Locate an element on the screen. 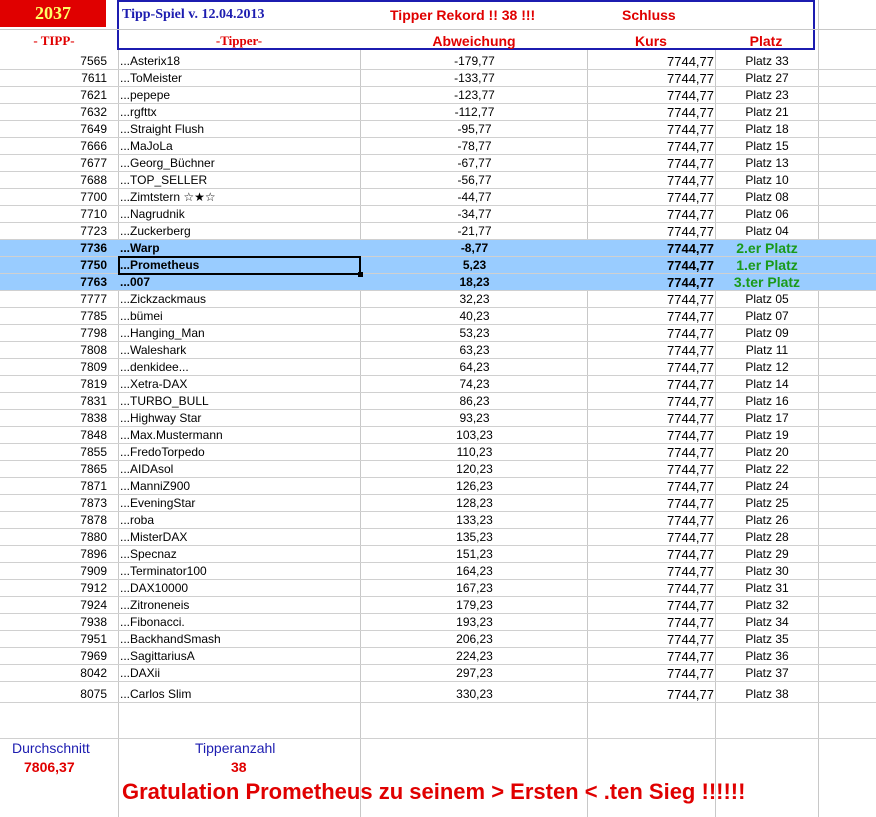 This screenshot has width=876, height=817. table-row: 7723 ...Zuckerberg -21,77 7744,77 Platz 04 is located at coordinates (438, 231).